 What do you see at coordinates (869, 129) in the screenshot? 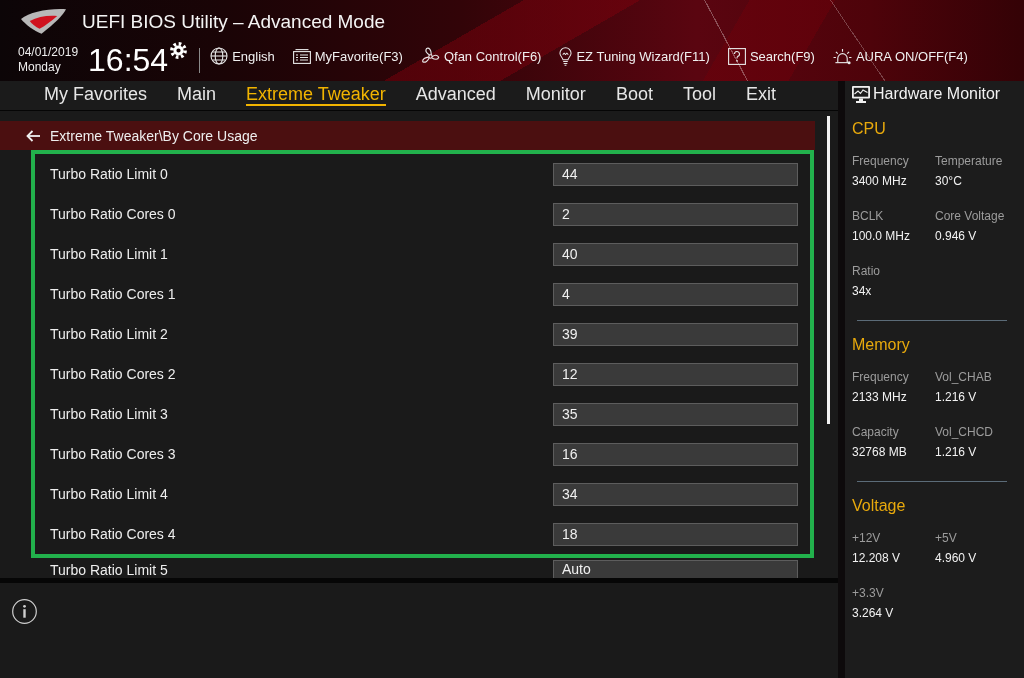
I see `section-title: CPU` at bounding box center [869, 129].